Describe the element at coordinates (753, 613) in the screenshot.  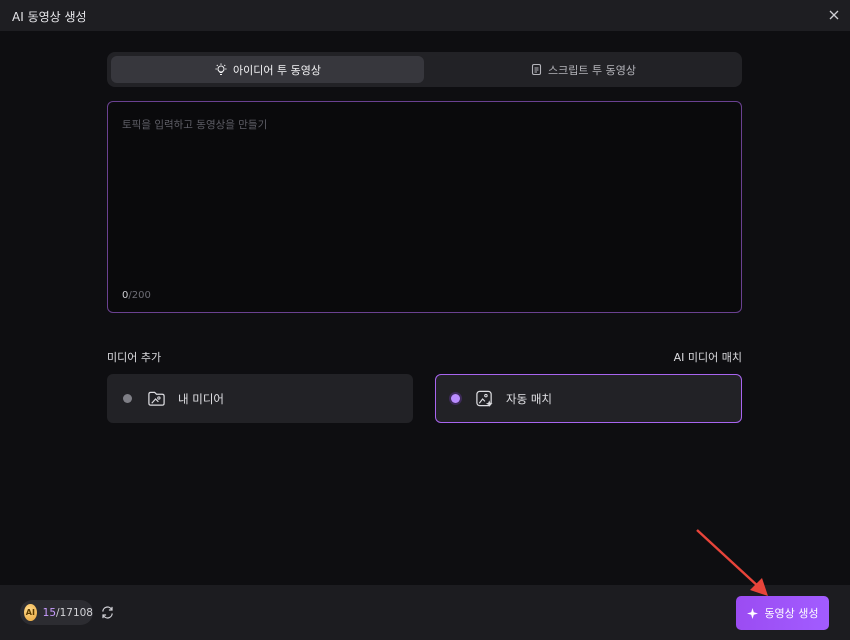
I see `sparkle-icon` at that location.